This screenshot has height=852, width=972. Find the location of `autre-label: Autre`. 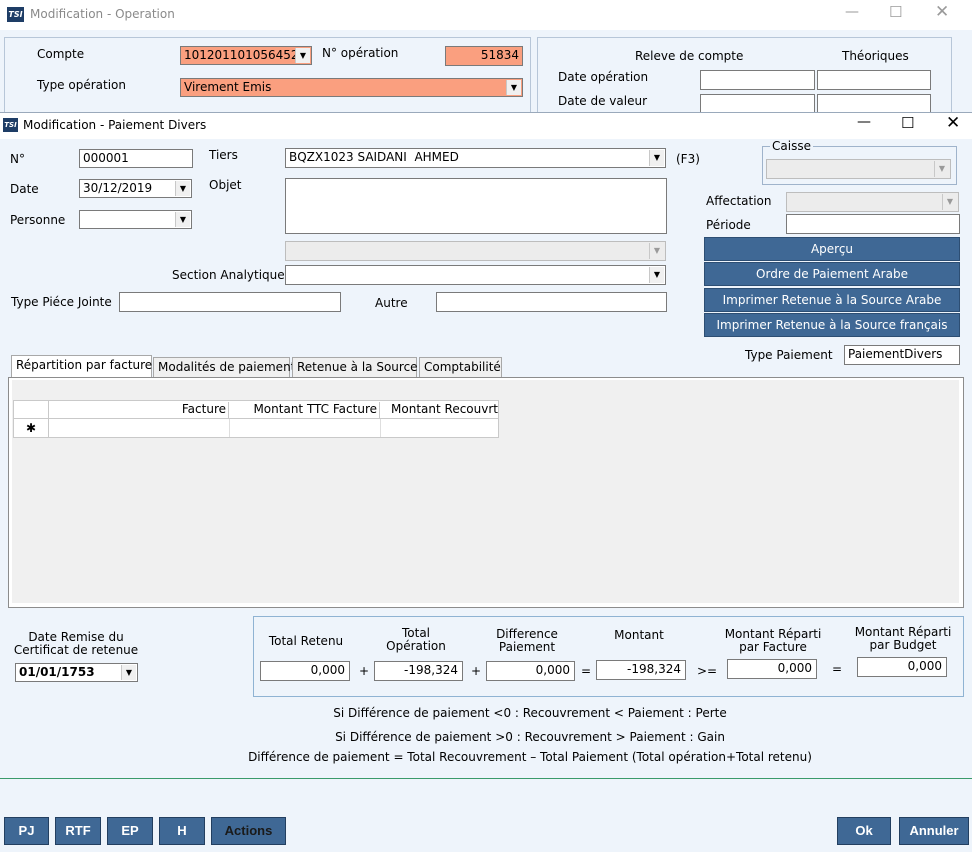

autre-label: Autre is located at coordinates (391, 303).